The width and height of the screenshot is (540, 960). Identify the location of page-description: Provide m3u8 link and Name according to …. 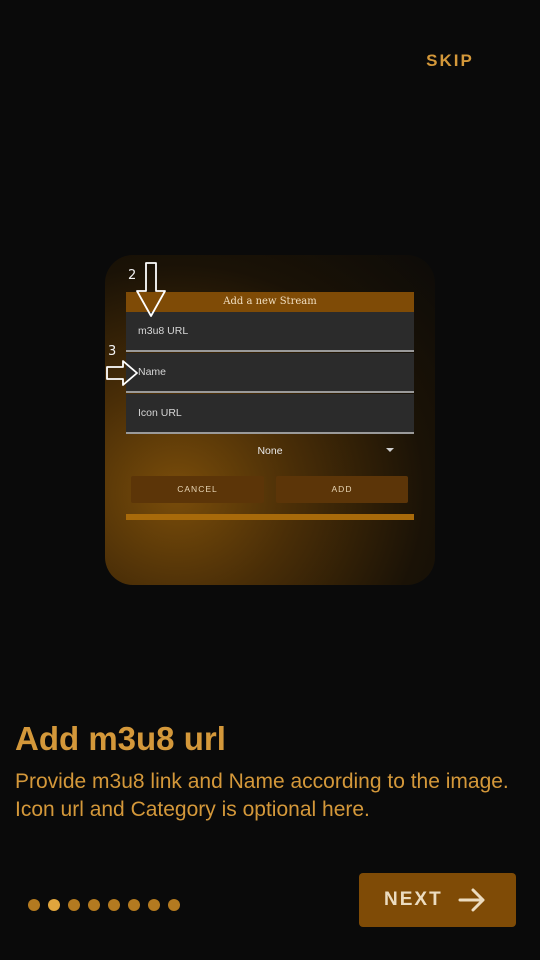
(262, 795).